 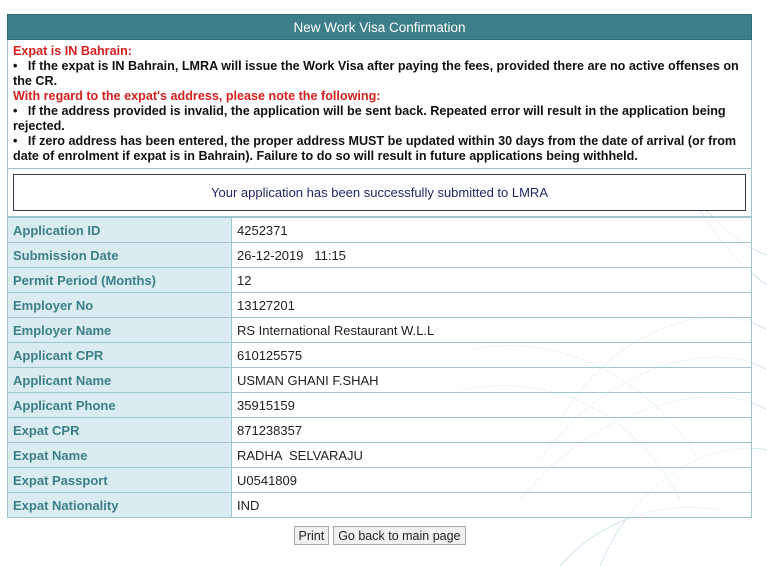 I want to click on table-row: Employer No 13127201, so click(x=379, y=305).